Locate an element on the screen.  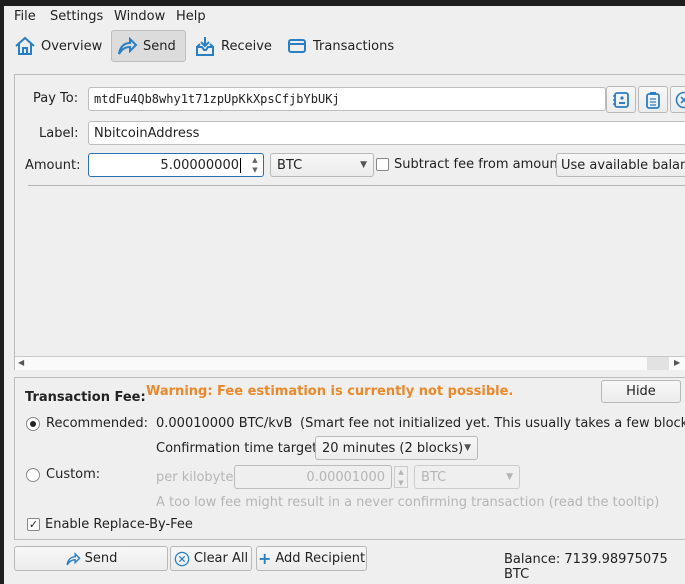
send-button-label: Send is located at coordinates (101, 558).